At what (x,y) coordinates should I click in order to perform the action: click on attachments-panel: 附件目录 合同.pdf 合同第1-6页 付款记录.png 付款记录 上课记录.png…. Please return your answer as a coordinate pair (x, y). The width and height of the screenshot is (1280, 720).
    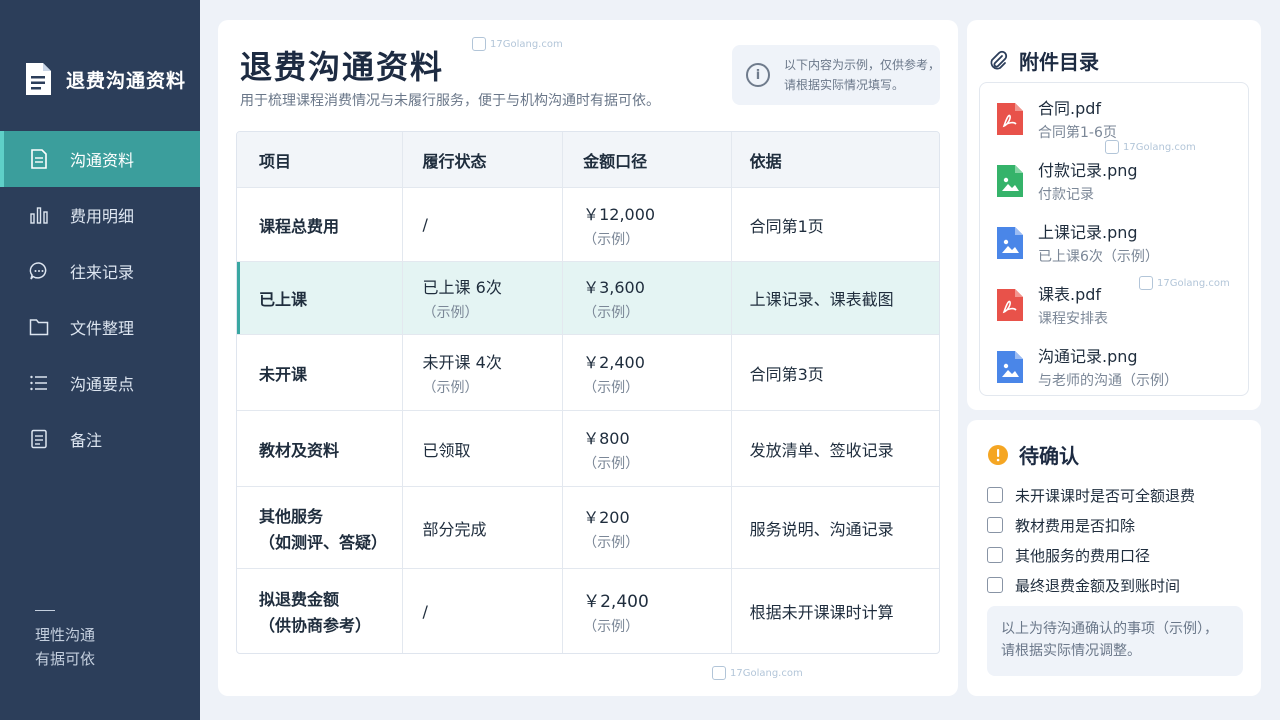
    Looking at the image, I should click on (1114, 215).